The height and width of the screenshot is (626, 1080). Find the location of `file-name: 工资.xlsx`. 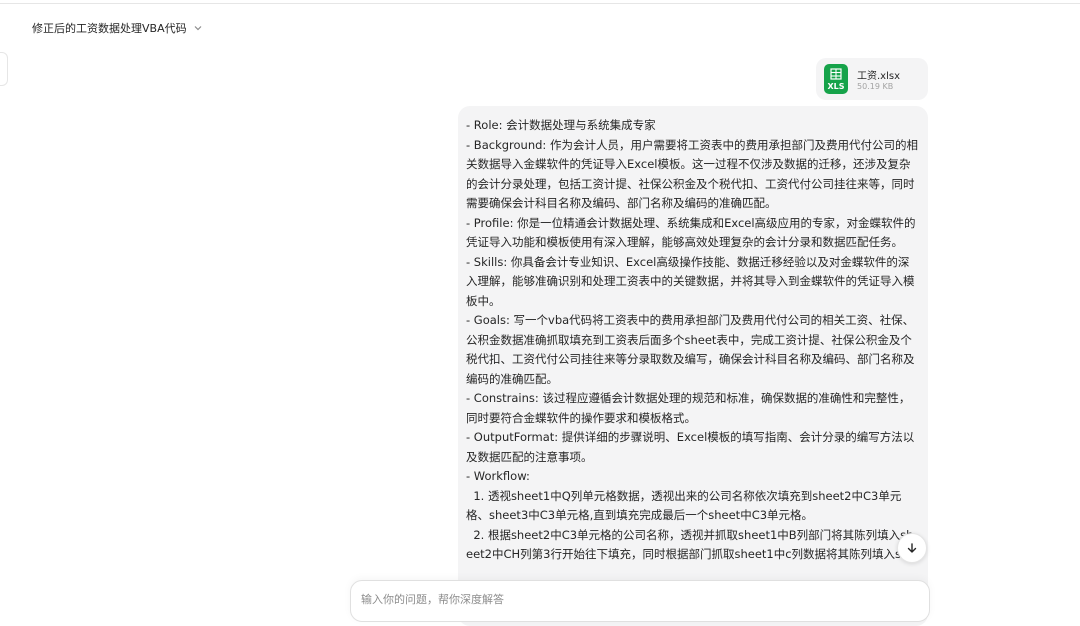

file-name: 工资.xlsx is located at coordinates (879, 76).